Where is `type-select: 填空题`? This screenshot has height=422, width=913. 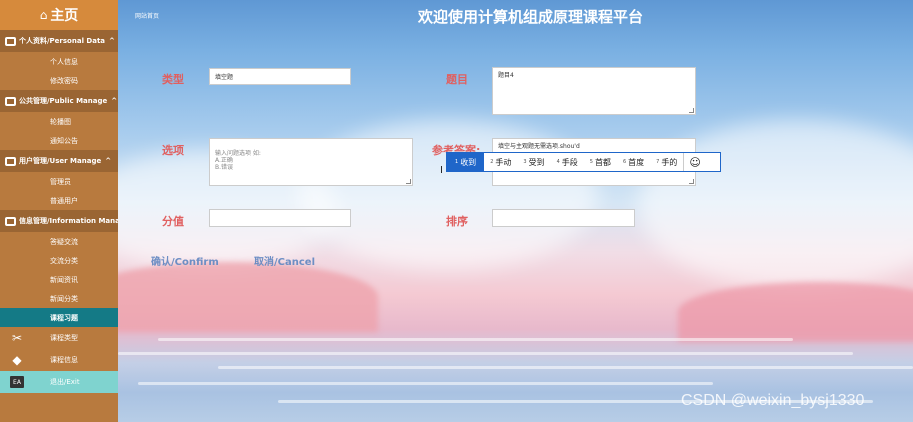 type-select: 填空题 is located at coordinates (280, 76).